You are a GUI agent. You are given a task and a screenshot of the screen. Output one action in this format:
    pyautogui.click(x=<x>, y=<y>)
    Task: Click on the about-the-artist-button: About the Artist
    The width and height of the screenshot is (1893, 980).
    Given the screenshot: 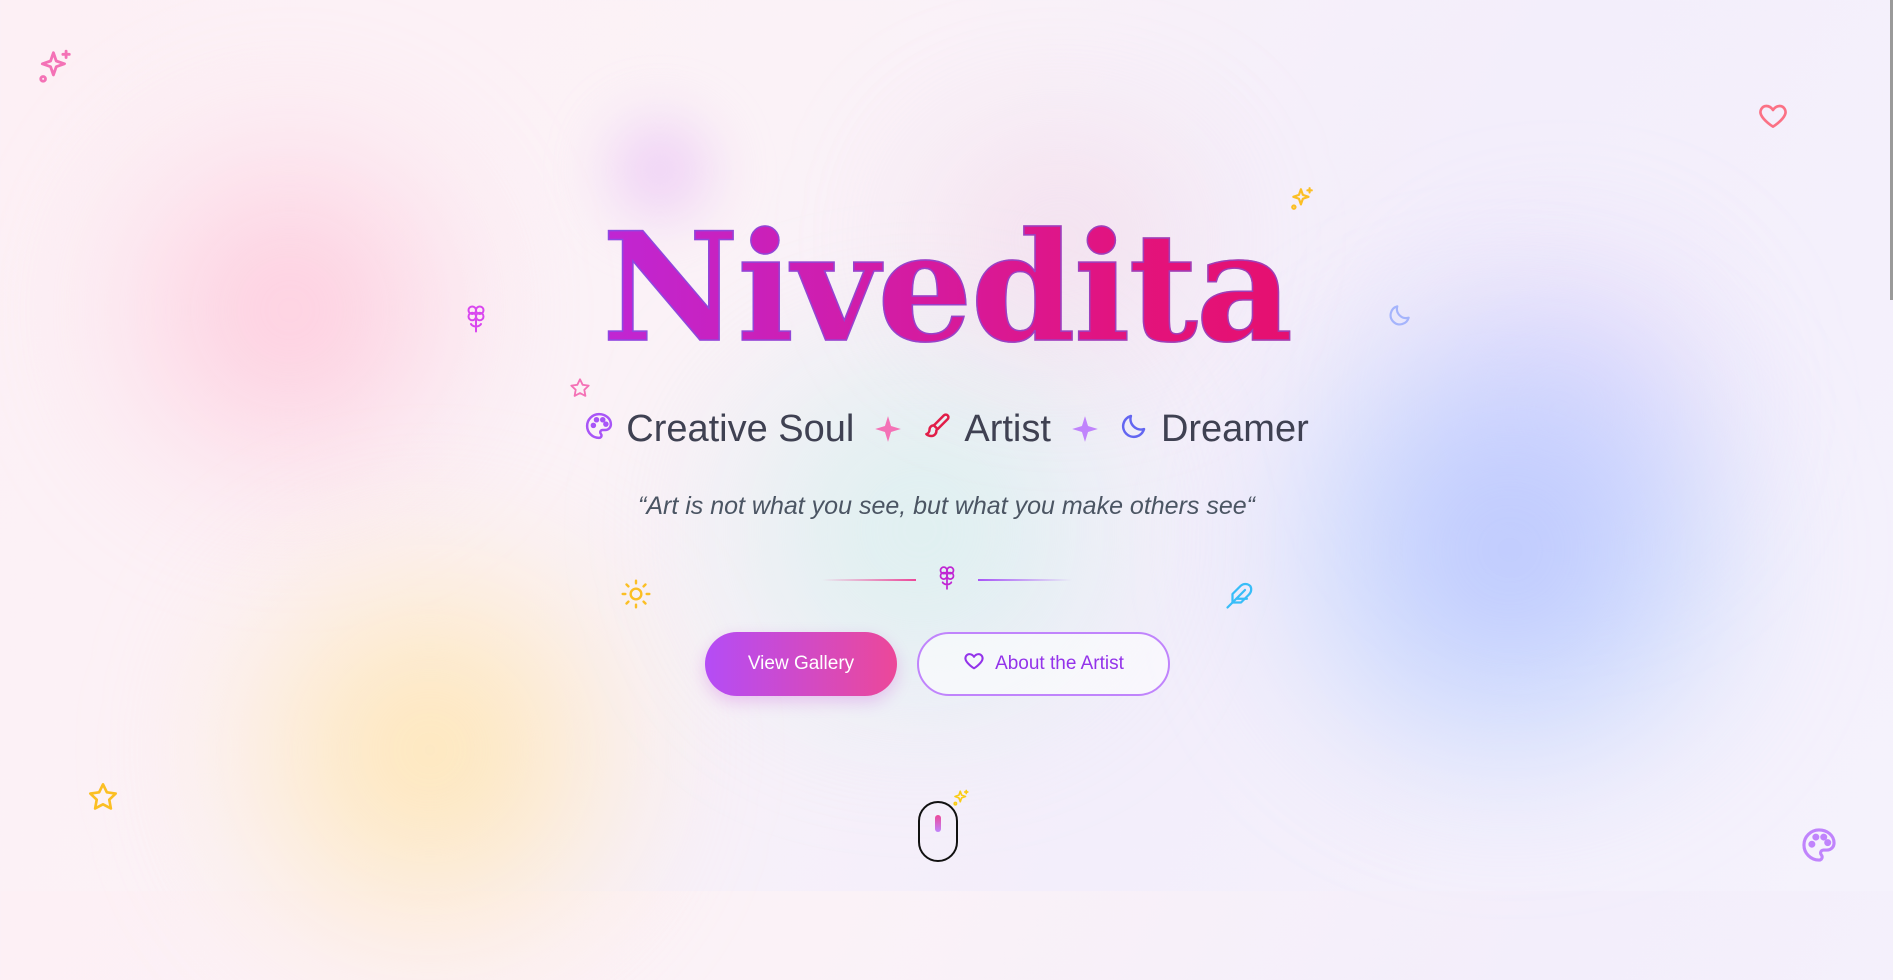 What is the action you would take?
    pyautogui.click(x=1043, y=664)
    